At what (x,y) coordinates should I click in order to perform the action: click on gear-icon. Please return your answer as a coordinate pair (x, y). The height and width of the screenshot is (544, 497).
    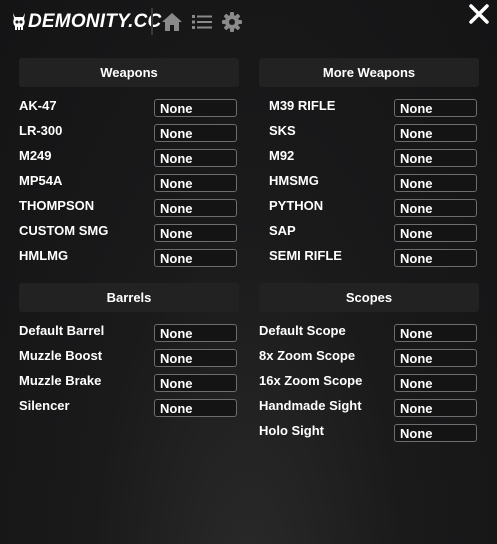
    Looking at the image, I should click on (232, 22).